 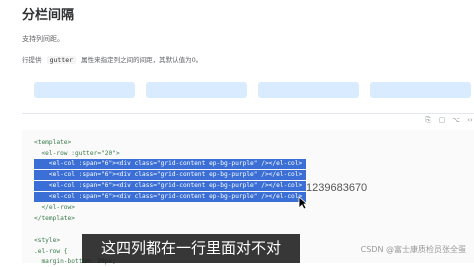 I want to click on code-line: </el-row>, so click(x=54, y=207).